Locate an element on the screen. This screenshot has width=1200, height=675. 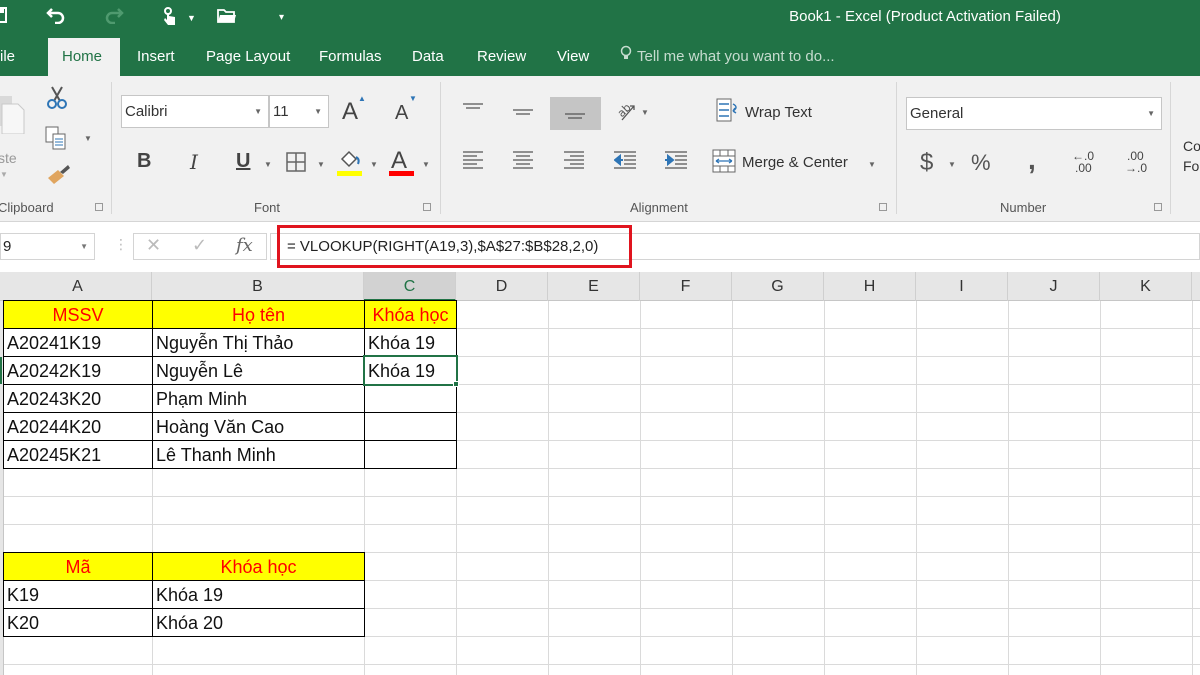
chevron-down-icon: ▼ is located at coordinates (318, 111).